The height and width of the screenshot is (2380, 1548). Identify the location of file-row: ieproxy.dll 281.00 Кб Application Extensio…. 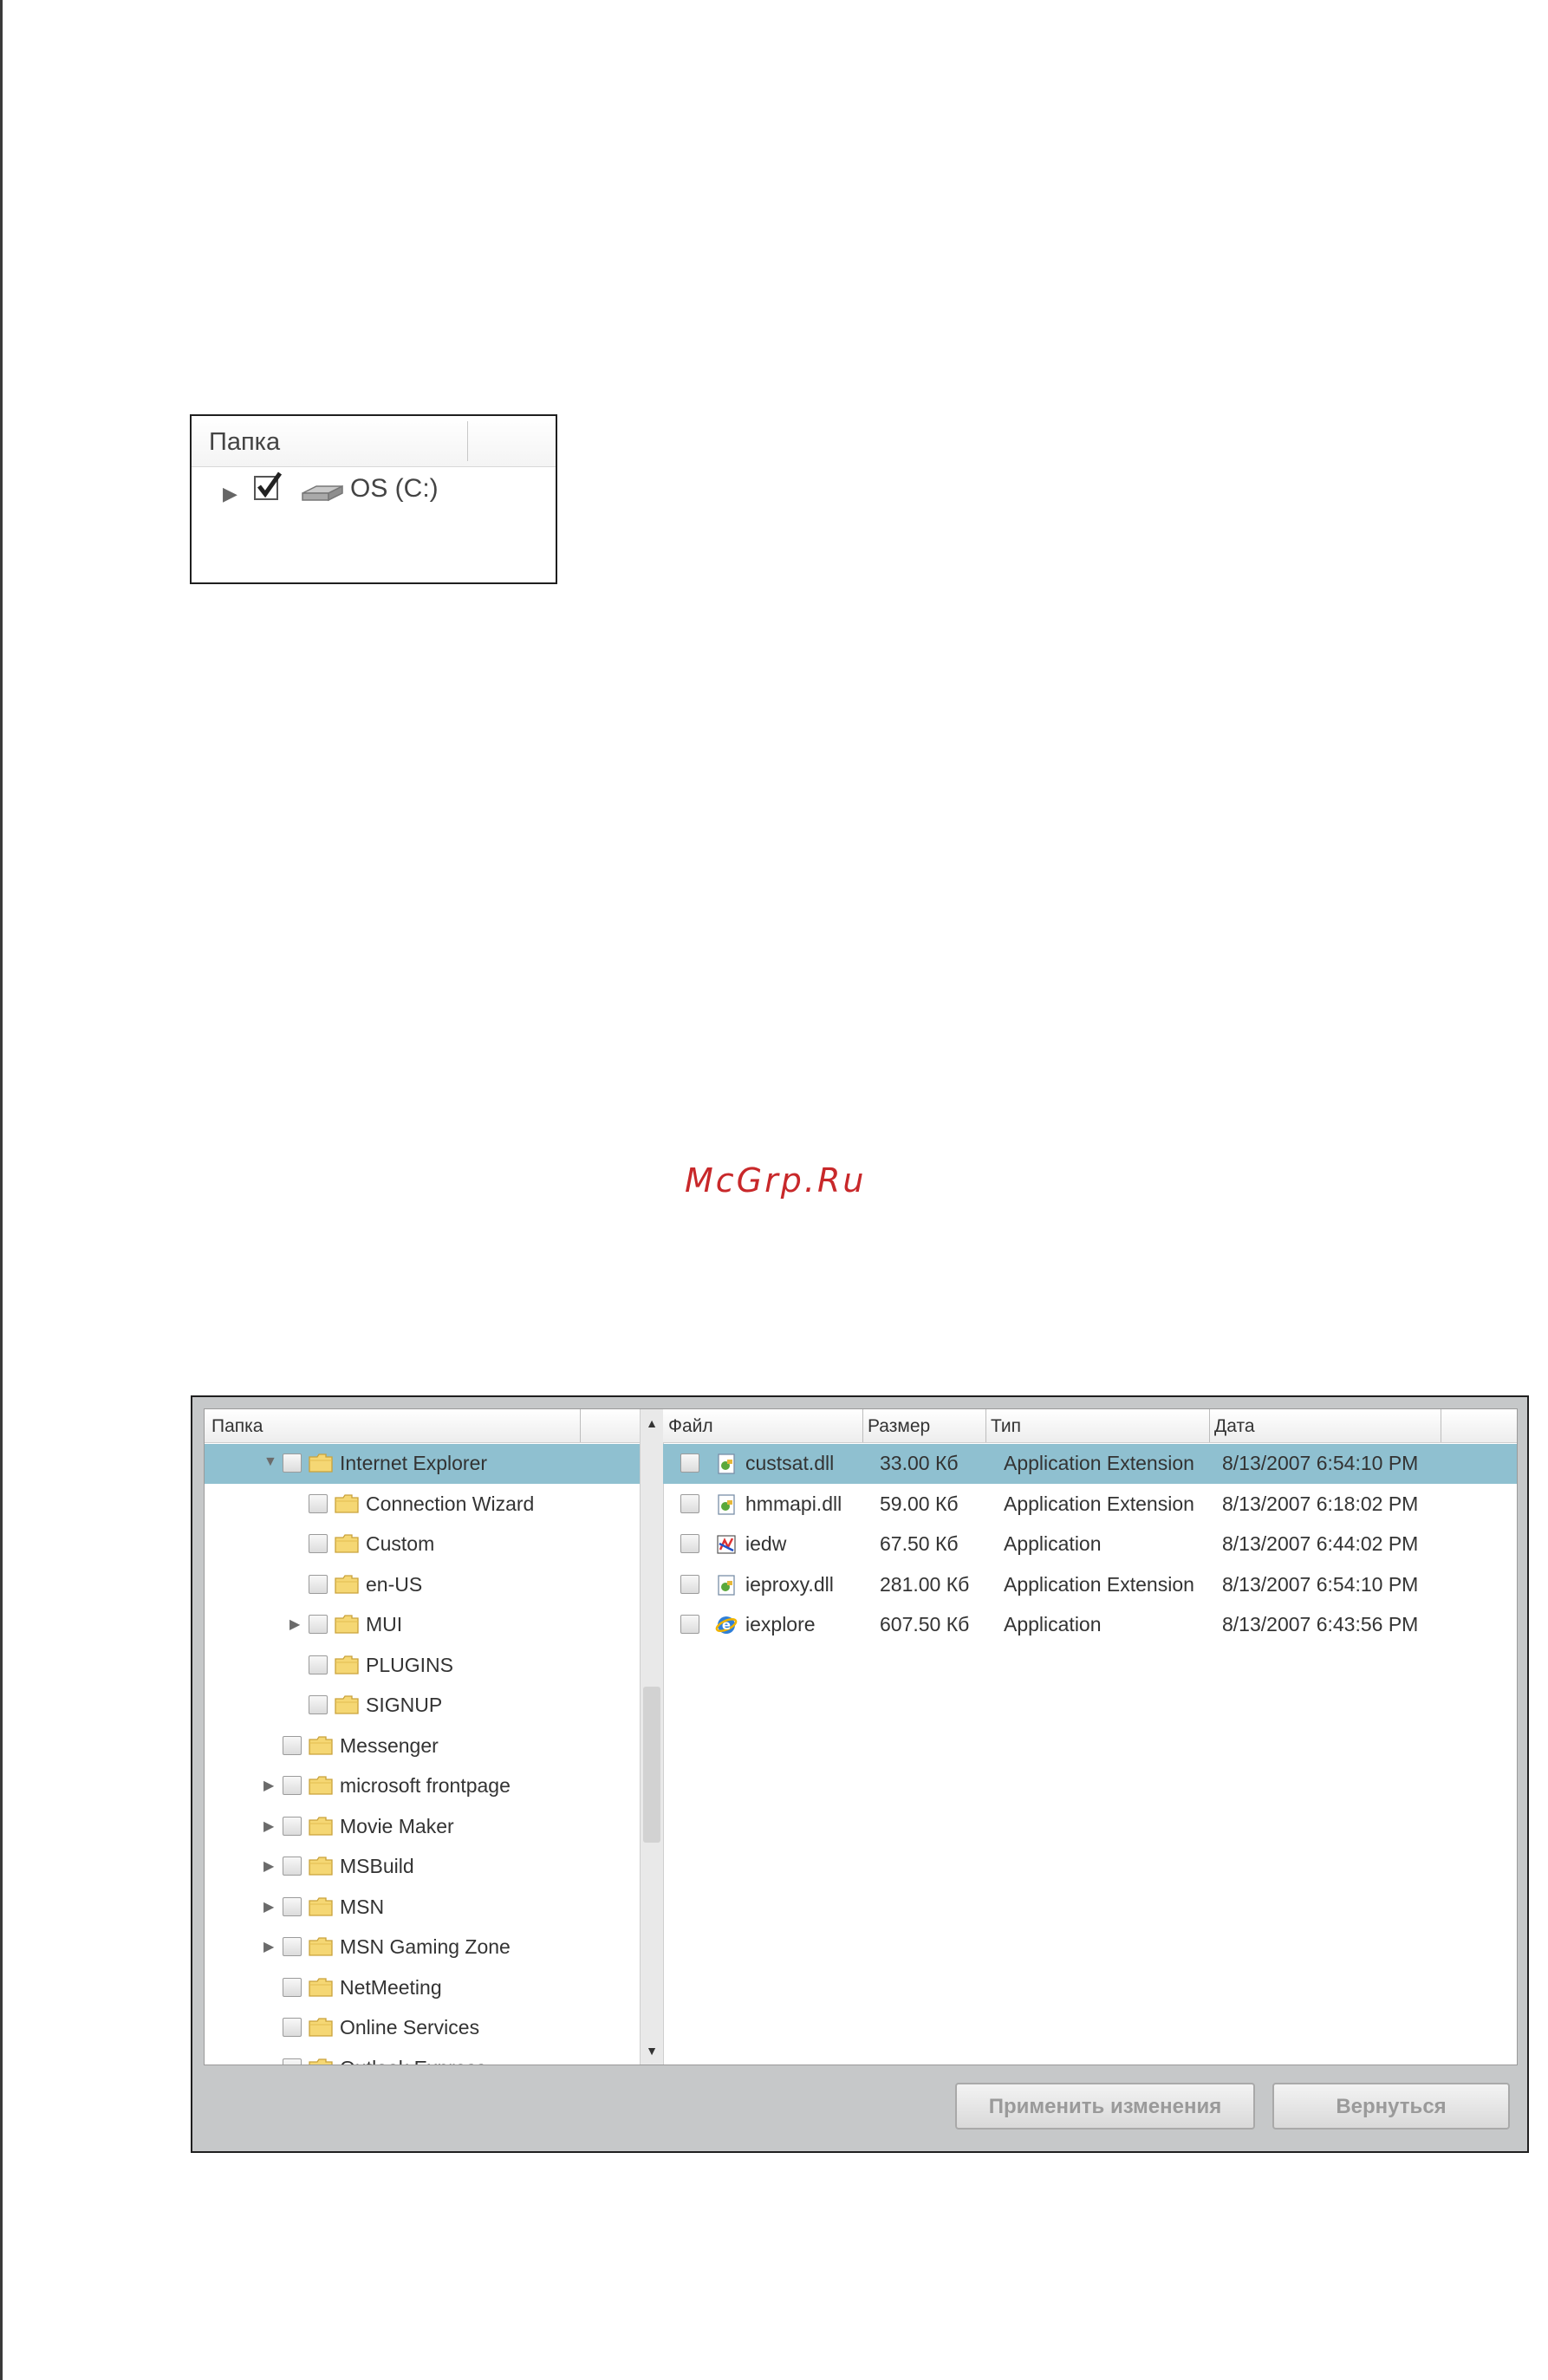
(1090, 1585).